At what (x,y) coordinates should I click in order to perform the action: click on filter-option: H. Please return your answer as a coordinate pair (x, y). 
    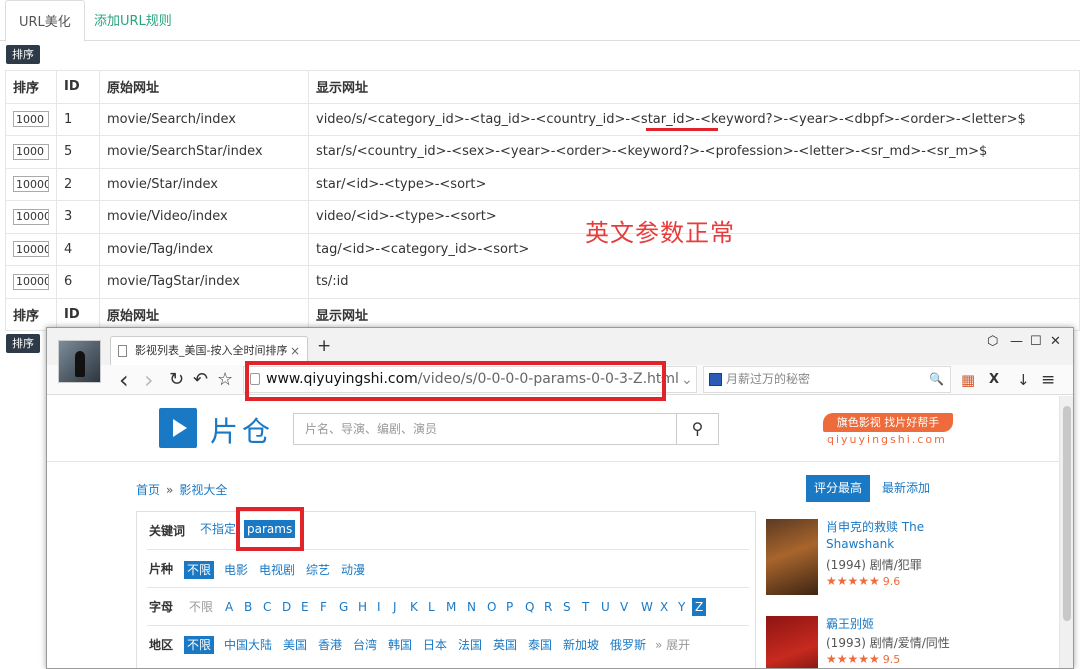
    Looking at the image, I should click on (362, 607).